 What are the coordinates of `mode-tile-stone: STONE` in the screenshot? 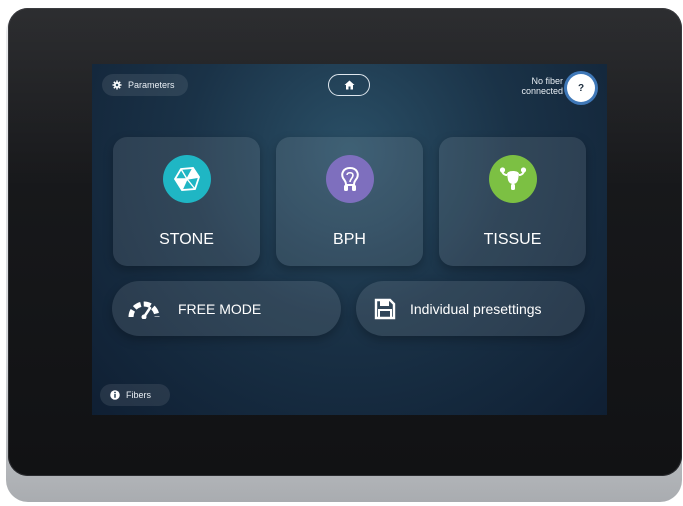 It's located at (186, 201).